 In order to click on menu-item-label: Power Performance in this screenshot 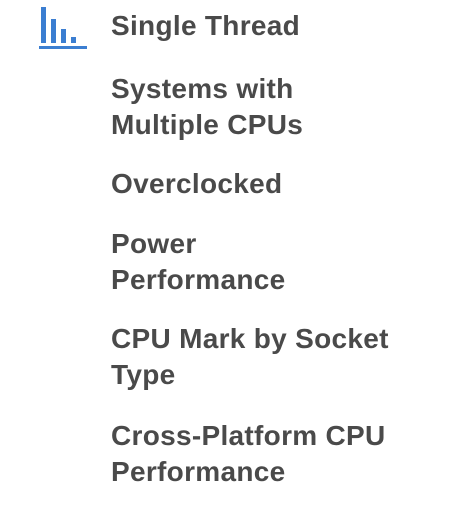, I will do `click(198, 261)`.